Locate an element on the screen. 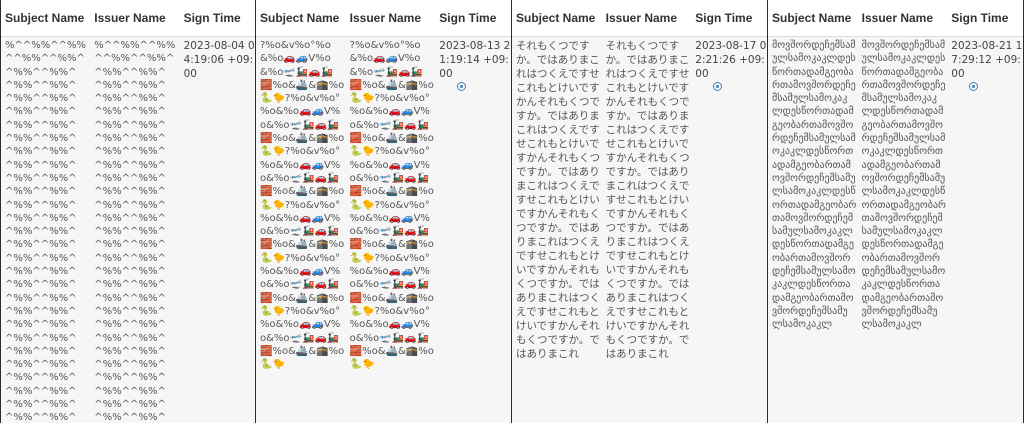 The image size is (1024, 423). sign-time-value: 2023-08-17 02:21:26 +09:00 is located at coordinates (731, 60).